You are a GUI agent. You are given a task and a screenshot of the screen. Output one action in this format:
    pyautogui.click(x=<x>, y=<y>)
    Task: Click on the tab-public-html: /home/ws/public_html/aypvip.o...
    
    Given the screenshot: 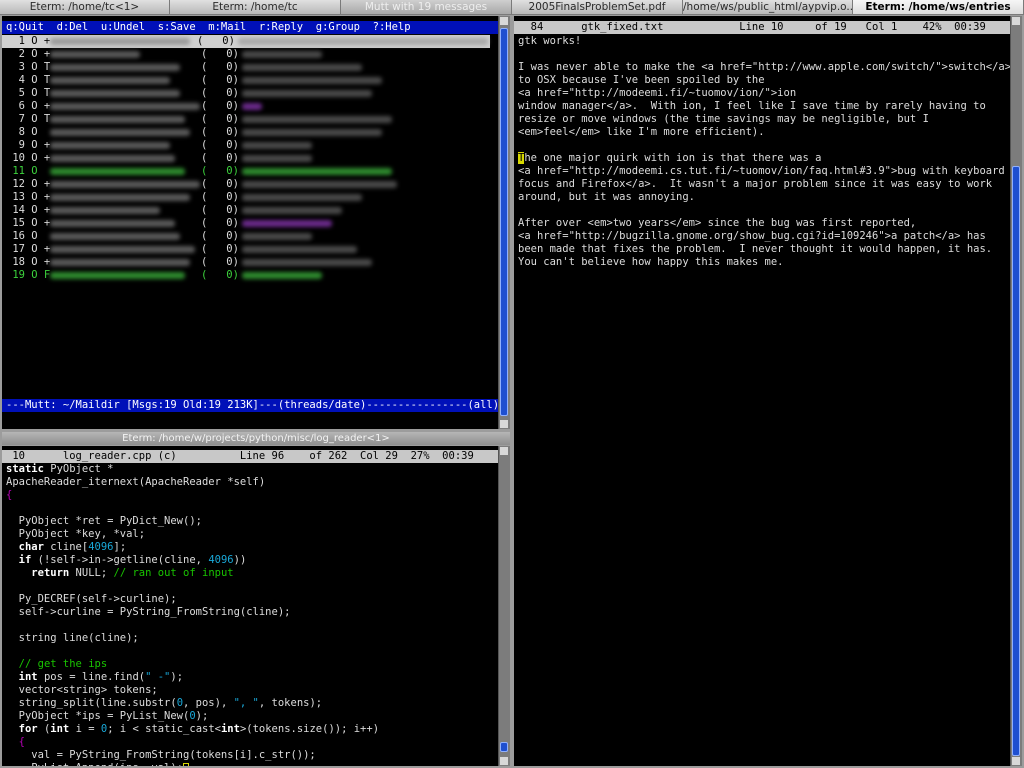 What is the action you would take?
    pyautogui.click(x=768, y=7)
    